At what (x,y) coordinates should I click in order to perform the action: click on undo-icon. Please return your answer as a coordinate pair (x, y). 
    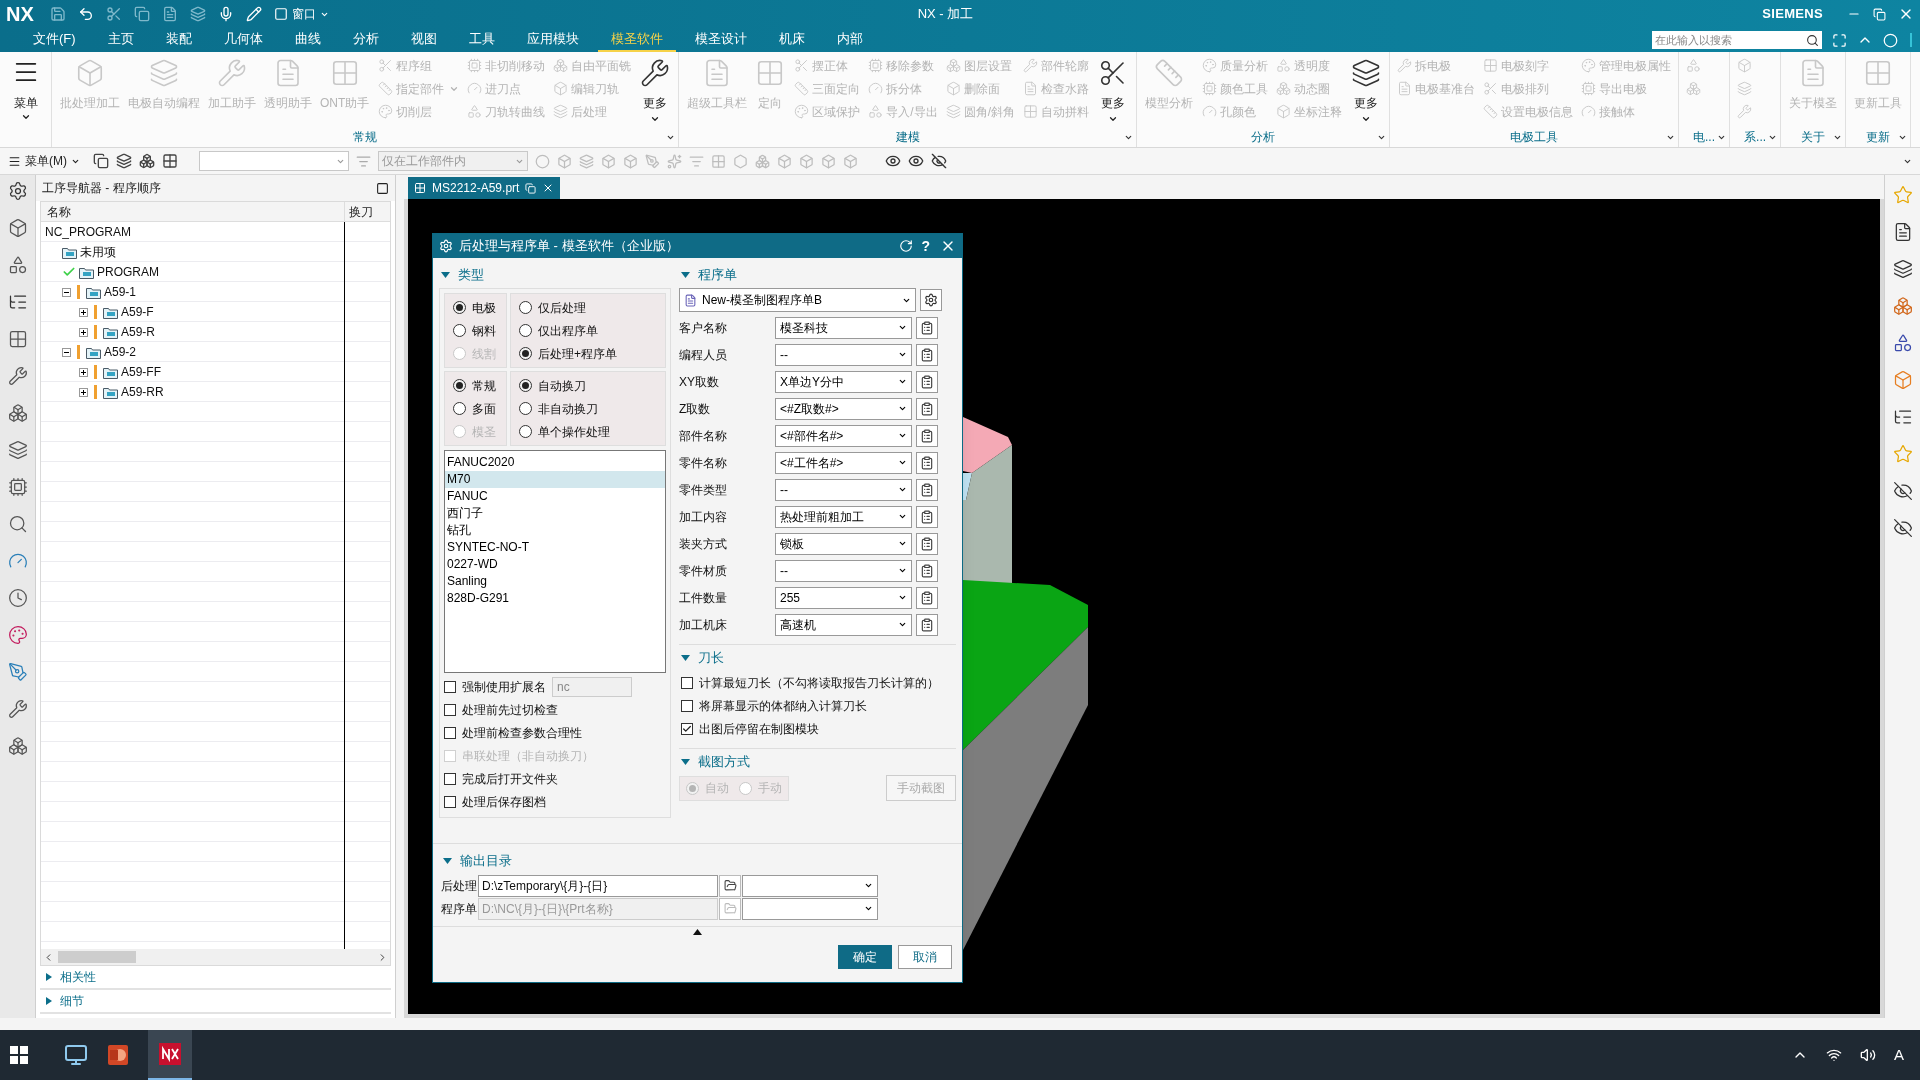
    Looking at the image, I should click on (85, 14).